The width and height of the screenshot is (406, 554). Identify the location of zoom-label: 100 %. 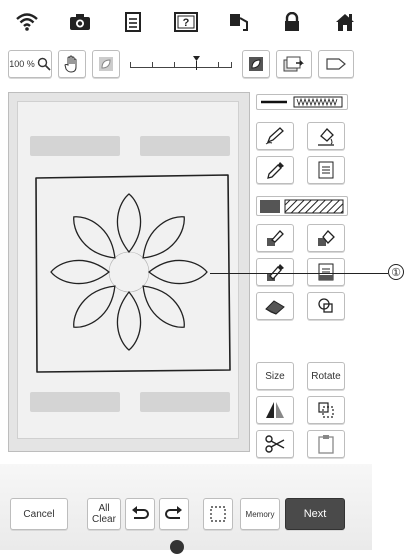
(22, 64).